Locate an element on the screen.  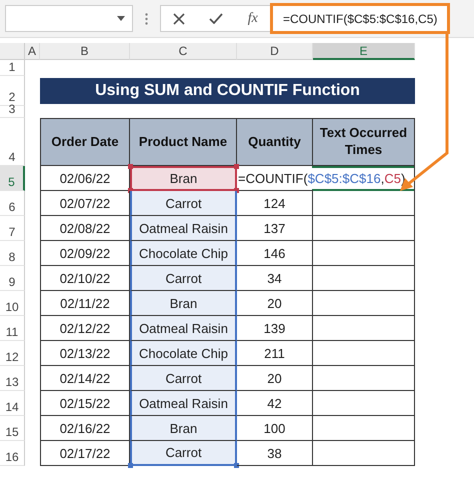
checkmark-icon is located at coordinates (216, 18).